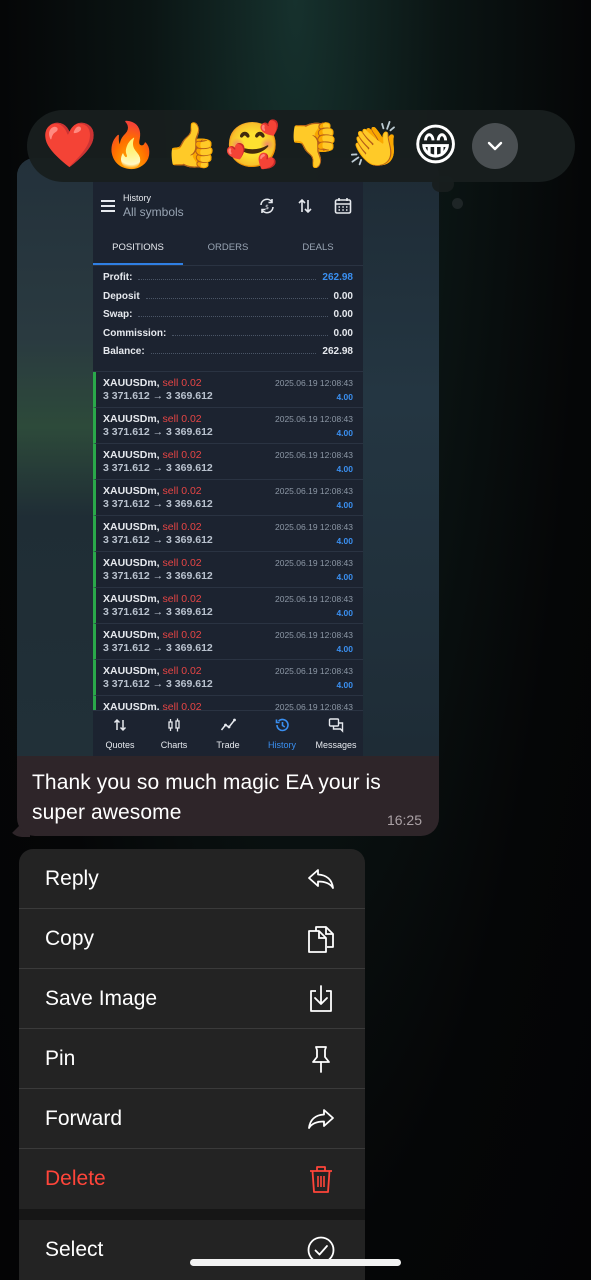 The height and width of the screenshot is (1280, 591). What do you see at coordinates (228, 248) in the screenshot?
I see `tab-orders: ORDERS` at bounding box center [228, 248].